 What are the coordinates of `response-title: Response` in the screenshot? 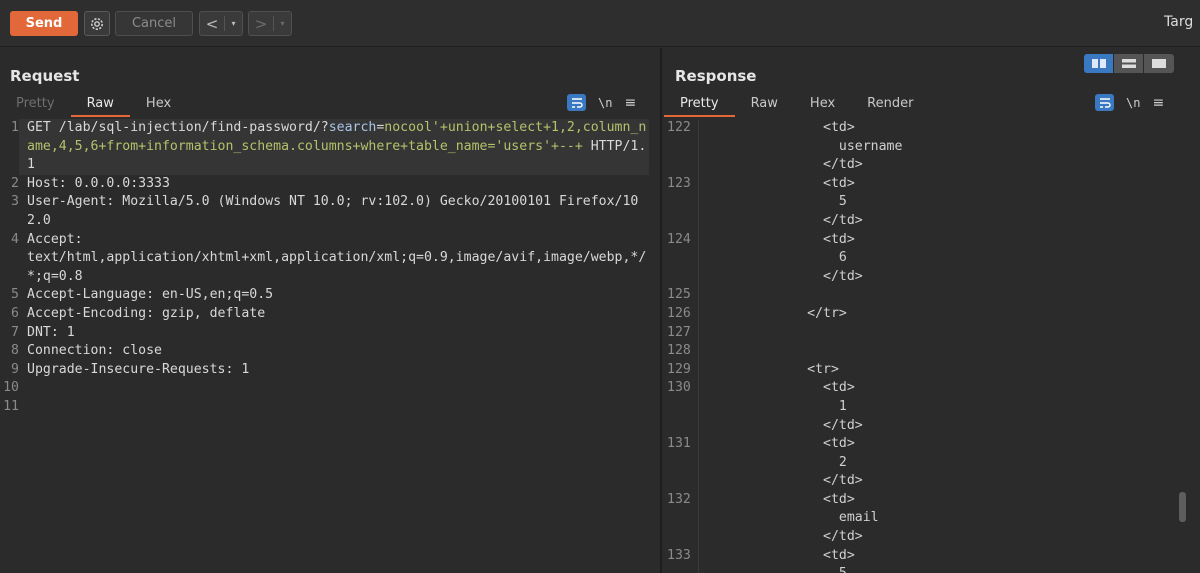 It's located at (716, 76).